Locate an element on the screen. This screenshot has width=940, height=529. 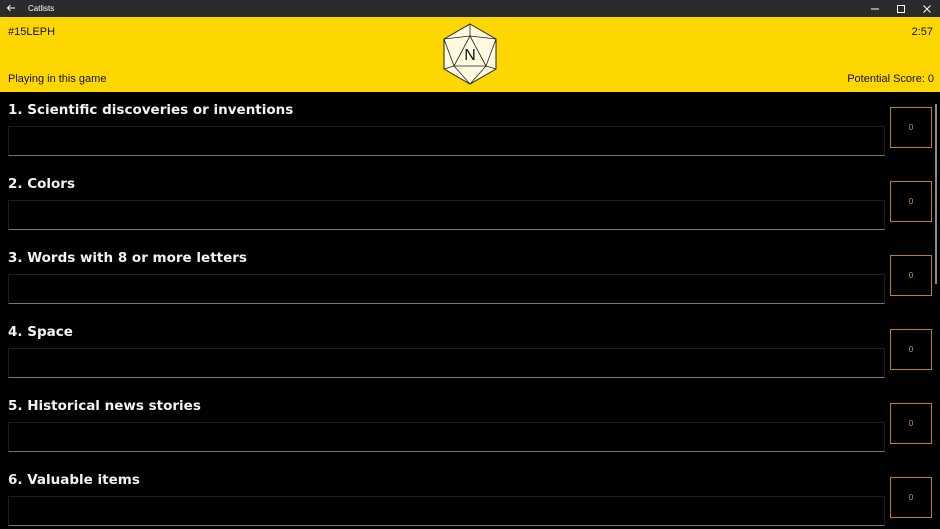
back-arrow-icon is located at coordinates (11, 8).